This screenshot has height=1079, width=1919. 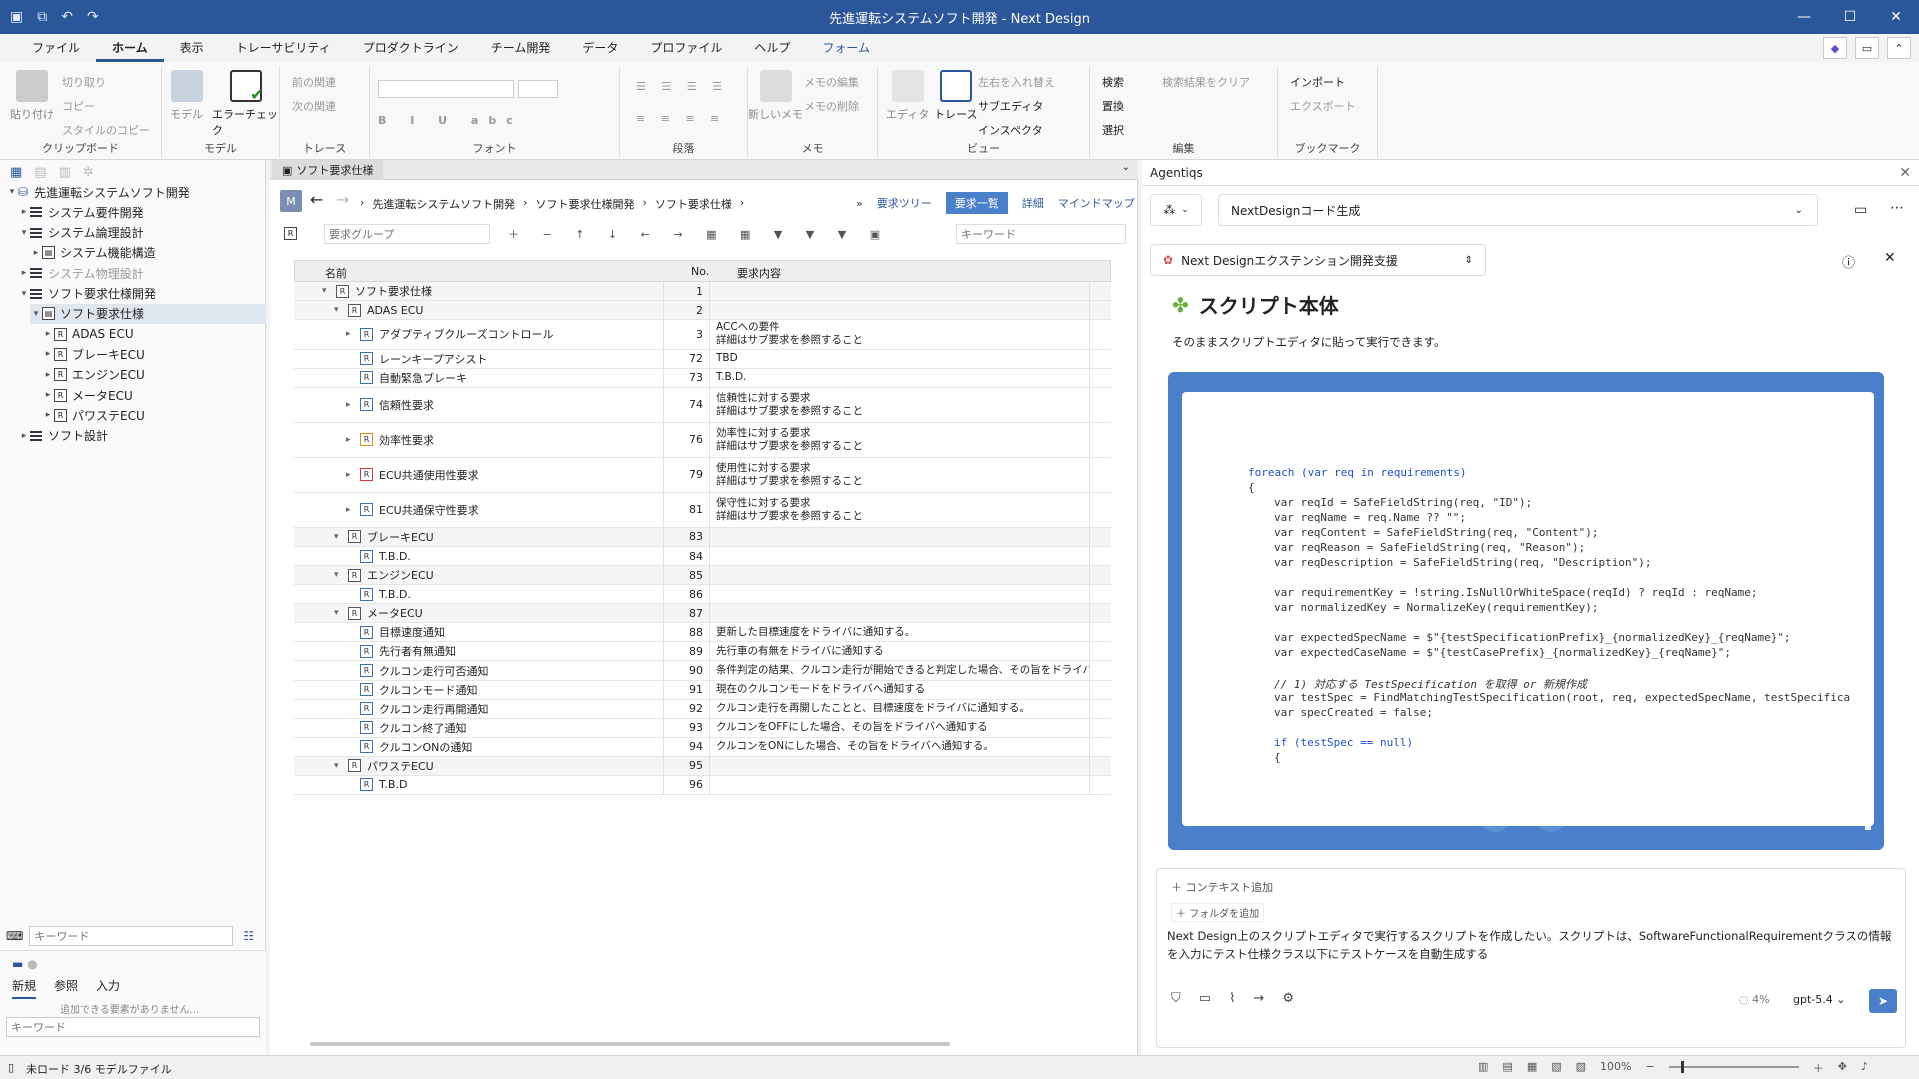 I want to click on cell-no: 83, so click(x=687, y=536).